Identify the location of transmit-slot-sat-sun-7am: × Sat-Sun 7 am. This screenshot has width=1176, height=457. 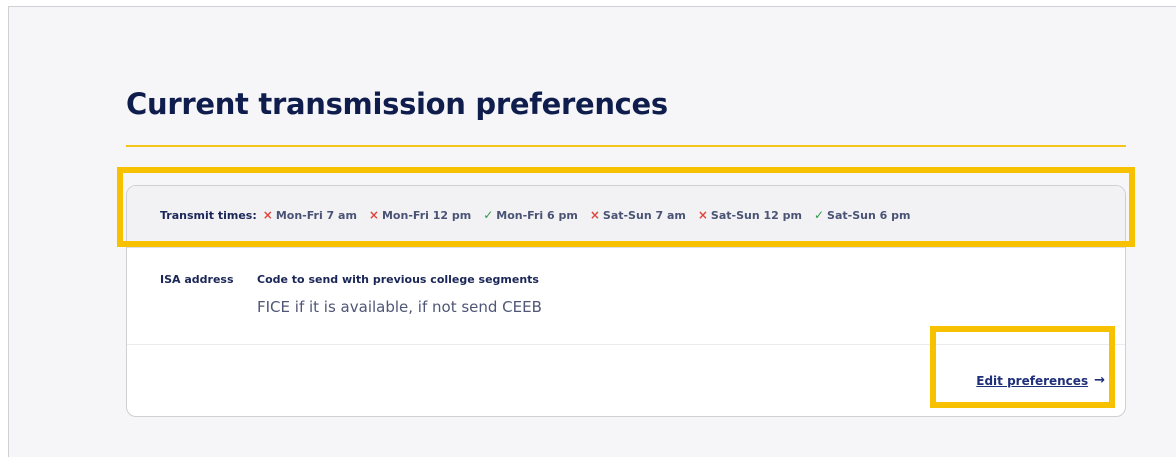
(638, 215).